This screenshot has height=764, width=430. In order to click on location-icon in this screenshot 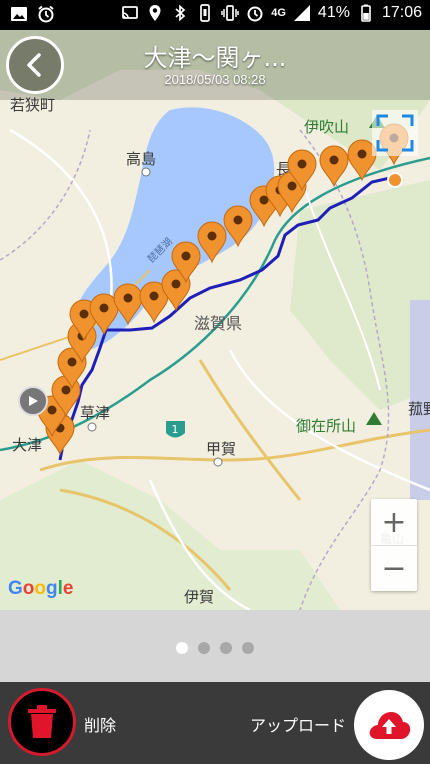, I will do `click(155, 13)`.